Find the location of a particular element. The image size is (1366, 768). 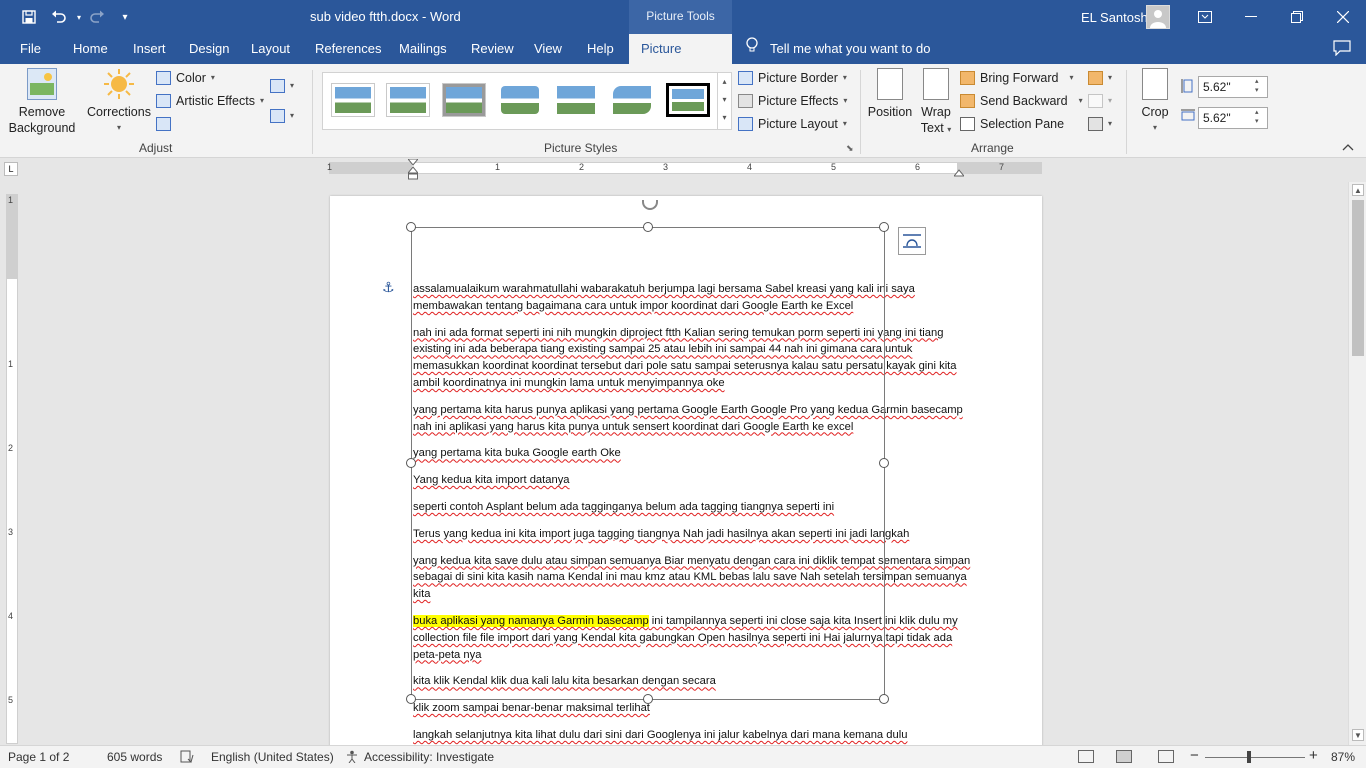

language: English (United States) is located at coordinates (272, 757).